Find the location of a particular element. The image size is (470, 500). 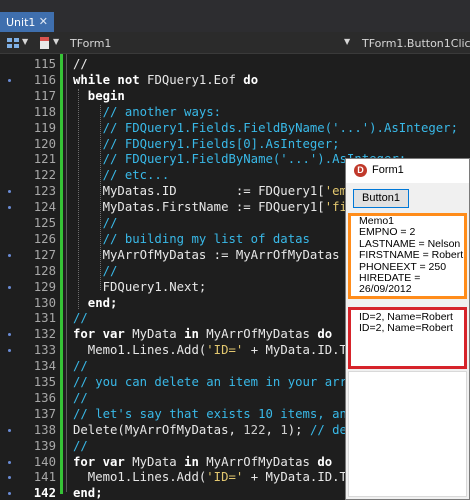

line-number: 124 is located at coordinates (44, 207).